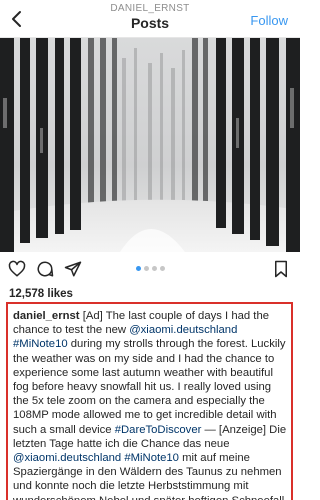 This screenshot has height=500, width=320. What do you see at coordinates (73, 269) in the screenshot?
I see `send-icon` at bounding box center [73, 269].